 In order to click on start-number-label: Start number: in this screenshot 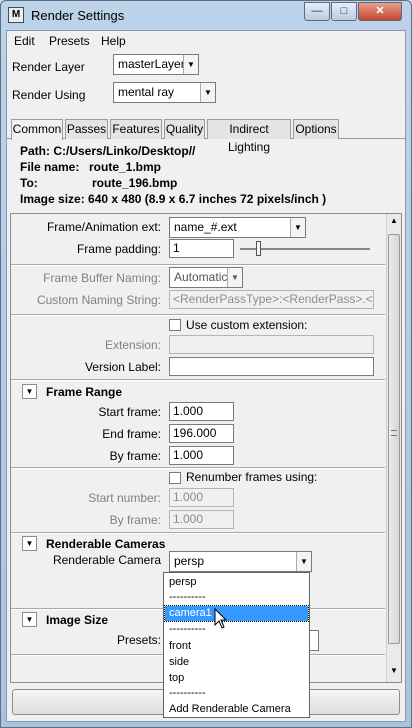, I will do `click(124, 498)`.